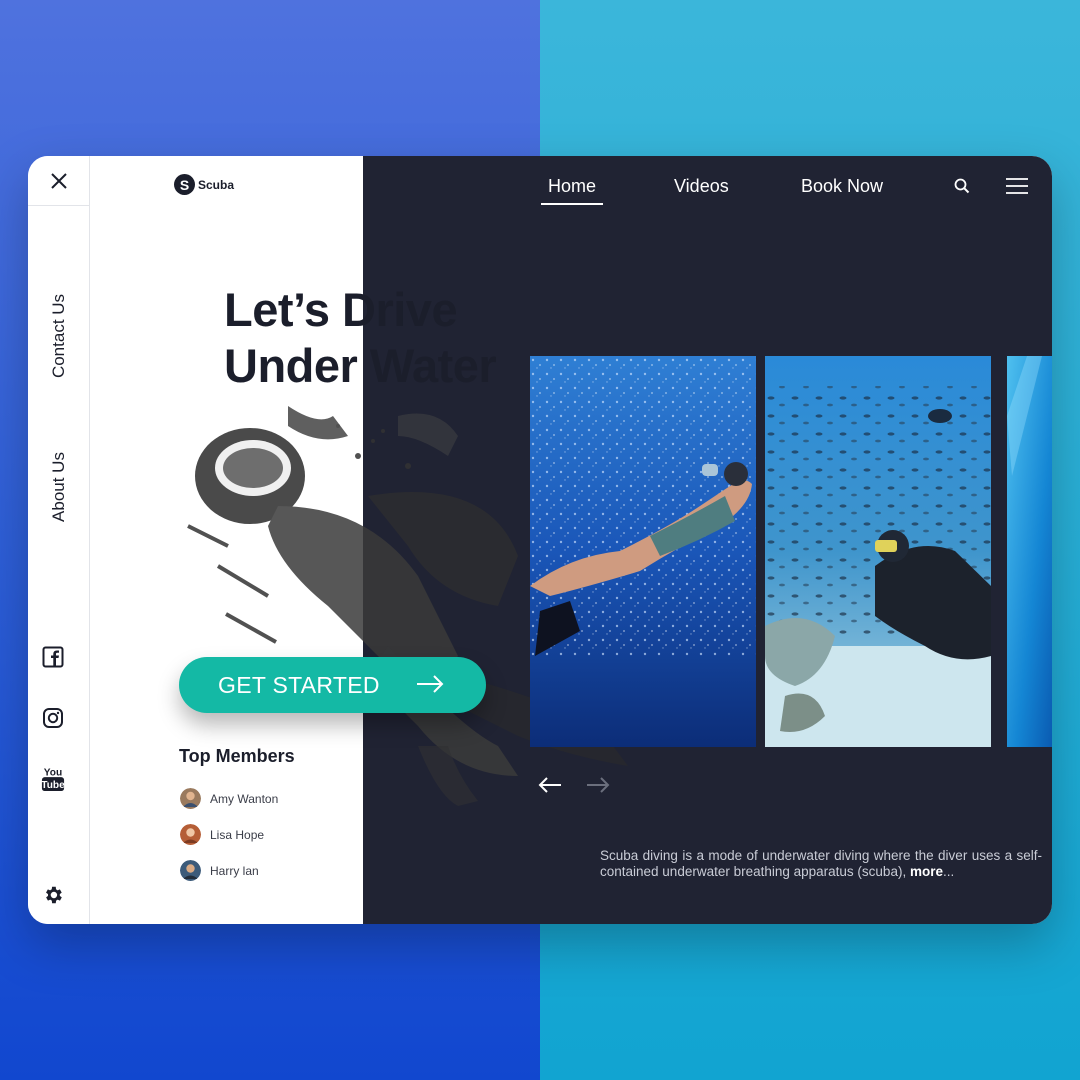  What do you see at coordinates (643, 551) in the screenshot?
I see `freediver-photo` at bounding box center [643, 551].